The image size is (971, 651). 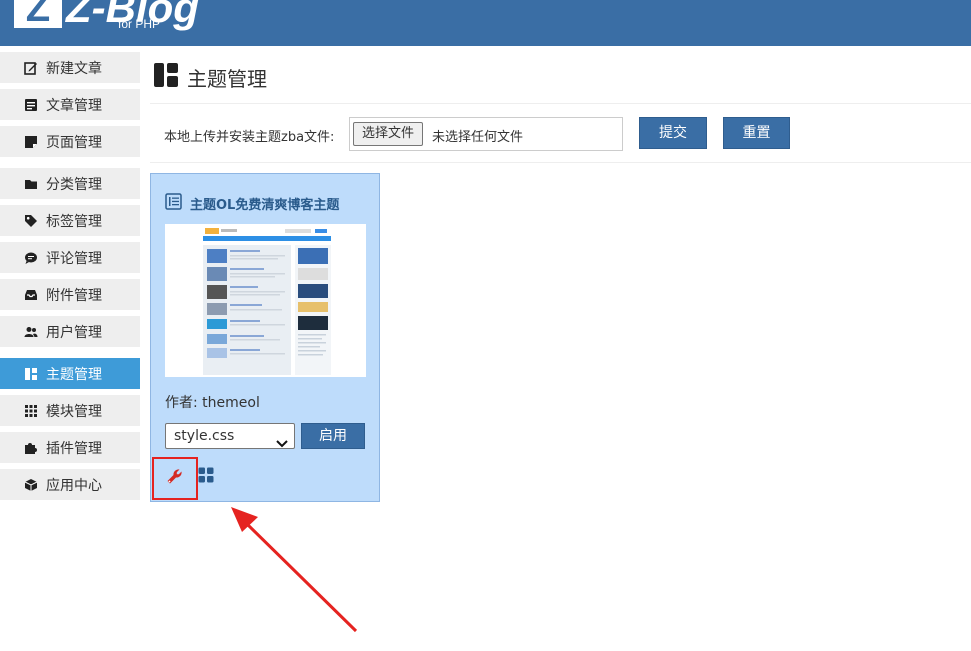 What do you see at coordinates (74, 68) in the screenshot?
I see `sidebar-item-label: 新建文章` at bounding box center [74, 68].